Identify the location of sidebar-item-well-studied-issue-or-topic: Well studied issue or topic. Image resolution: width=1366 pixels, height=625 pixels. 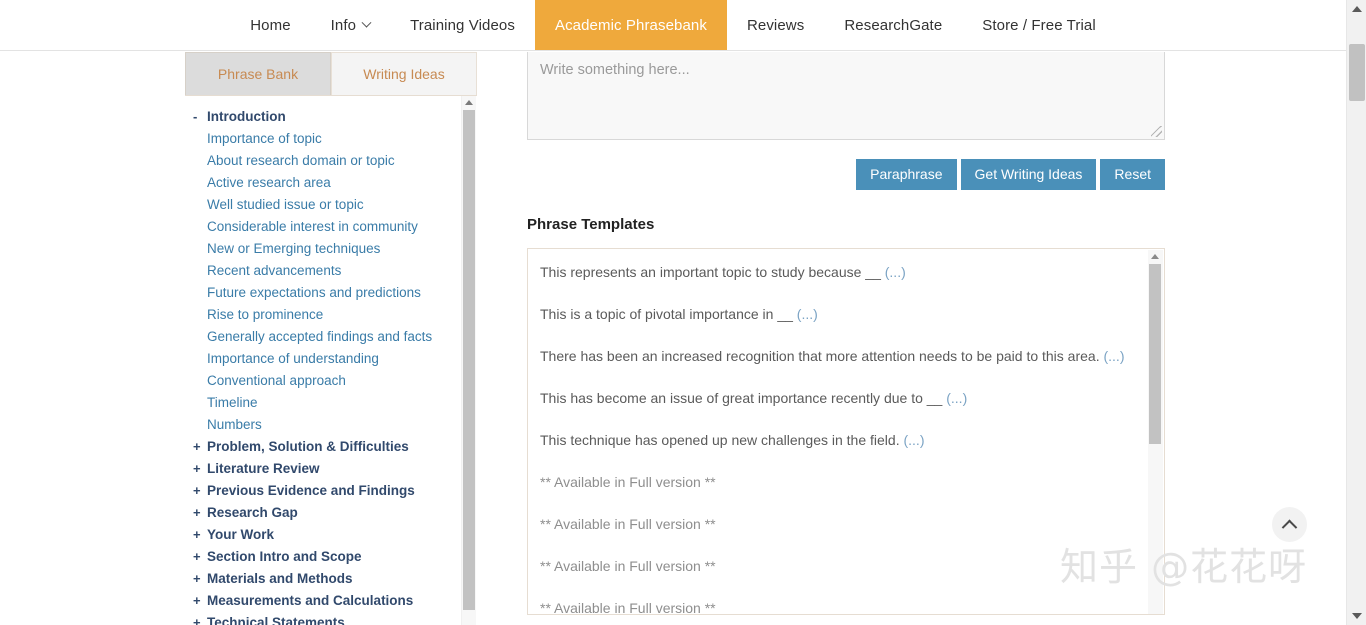
(335, 205).